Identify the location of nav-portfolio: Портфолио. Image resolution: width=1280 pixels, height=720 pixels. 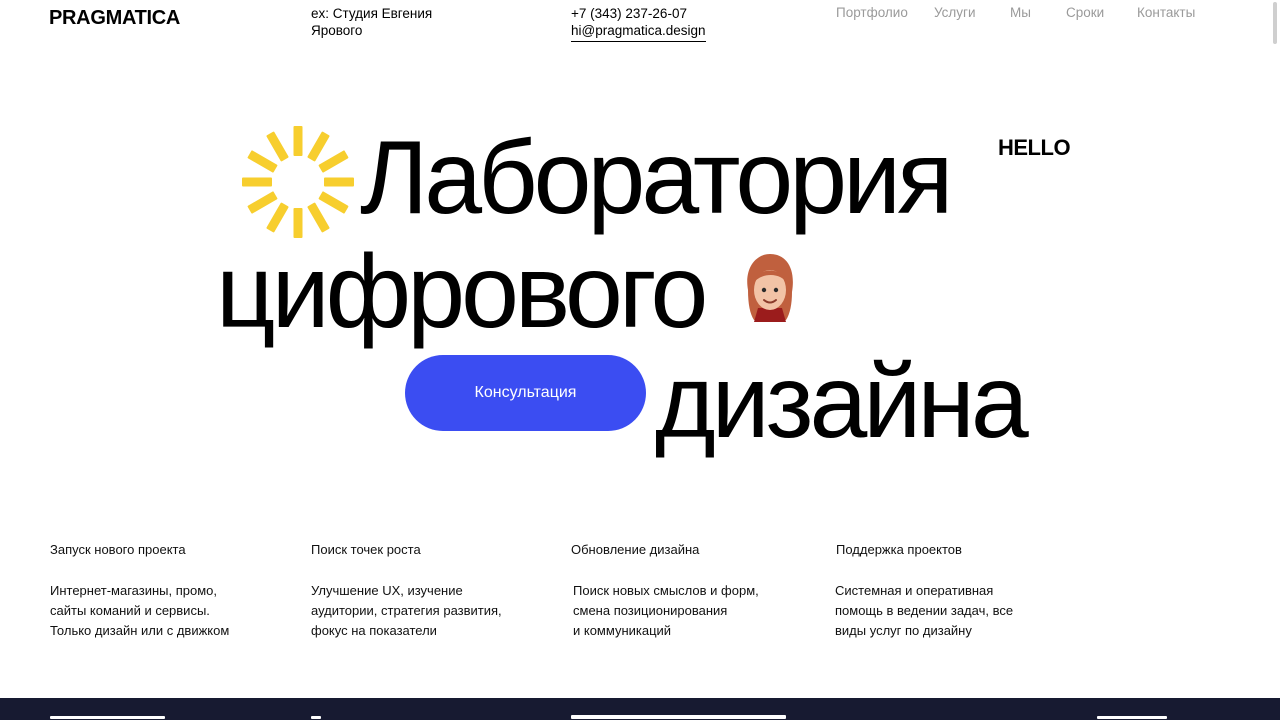
(872, 12).